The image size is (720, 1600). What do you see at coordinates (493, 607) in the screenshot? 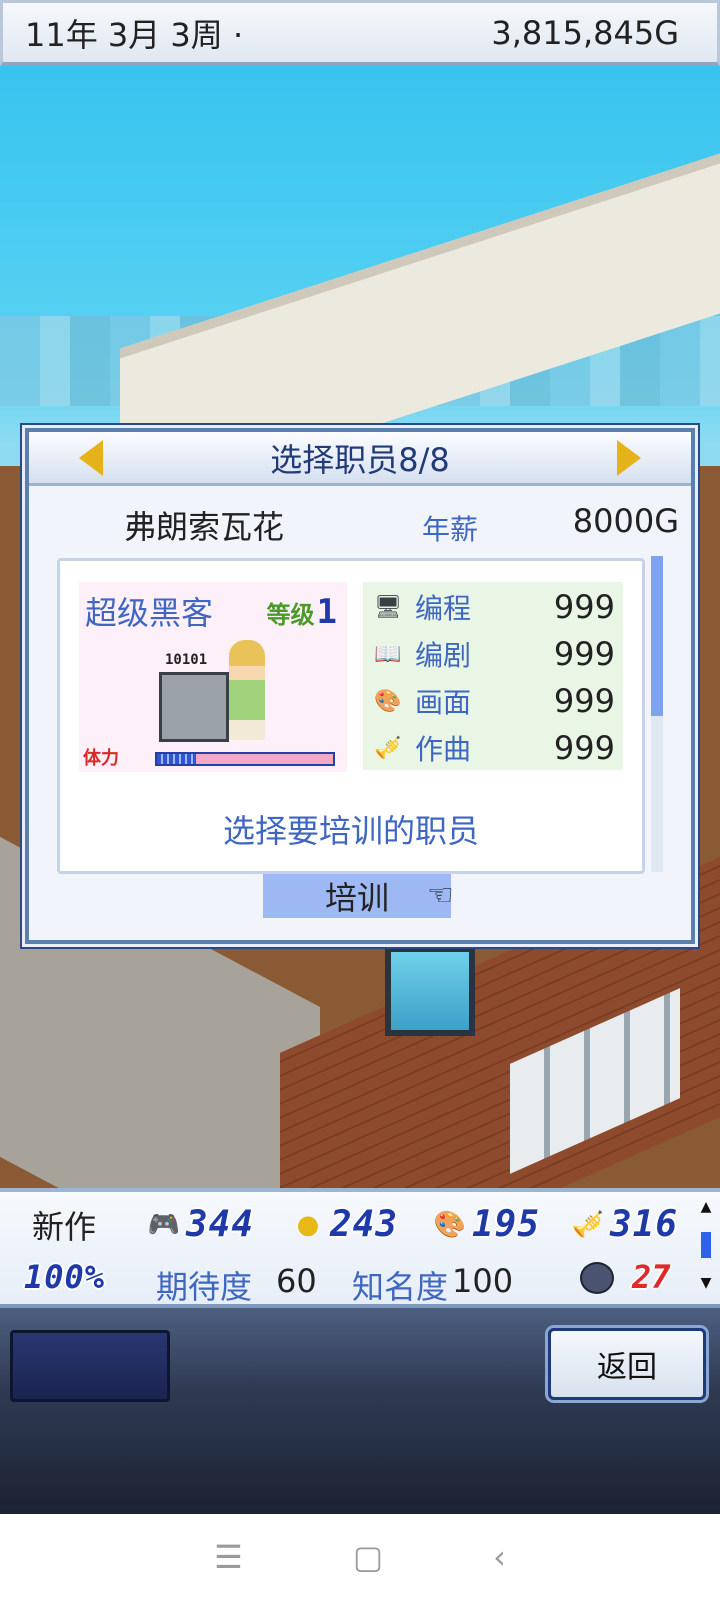
I see `stat-row-programming: 🖥 编程 999` at bounding box center [493, 607].